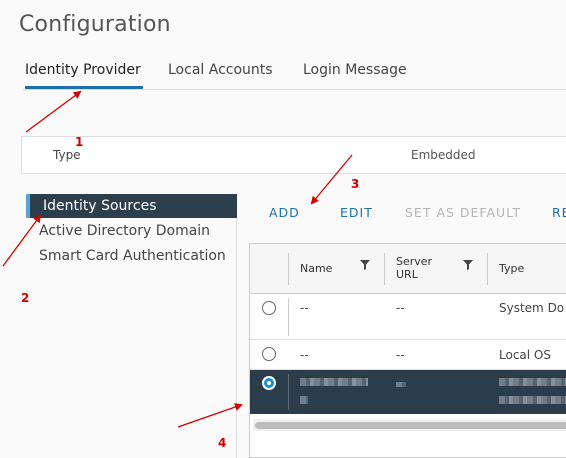 This screenshot has height=458, width=566. Describe the element at coordinates (356, 212) in the screenshot. I see `edit-button: EDIT` at that location.